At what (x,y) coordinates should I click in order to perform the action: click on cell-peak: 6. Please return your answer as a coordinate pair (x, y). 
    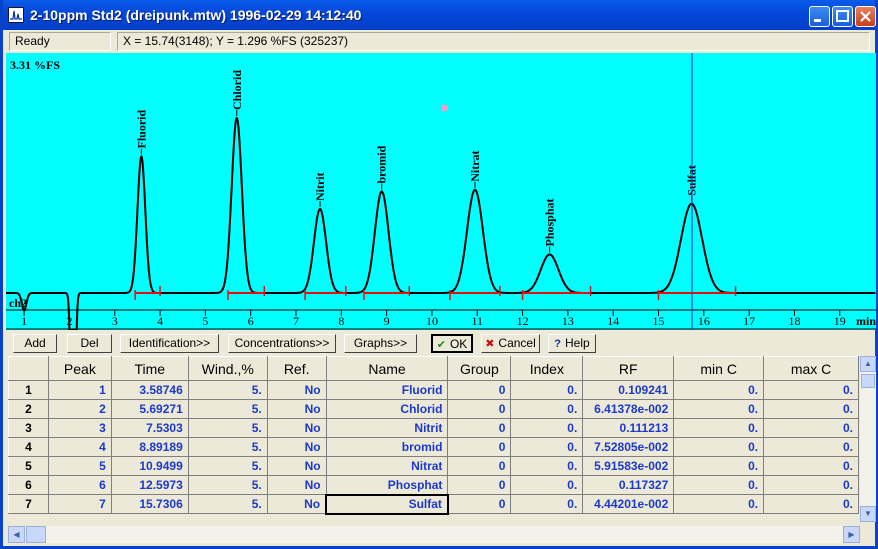
    Looking at the image, I should click on (79, 485).